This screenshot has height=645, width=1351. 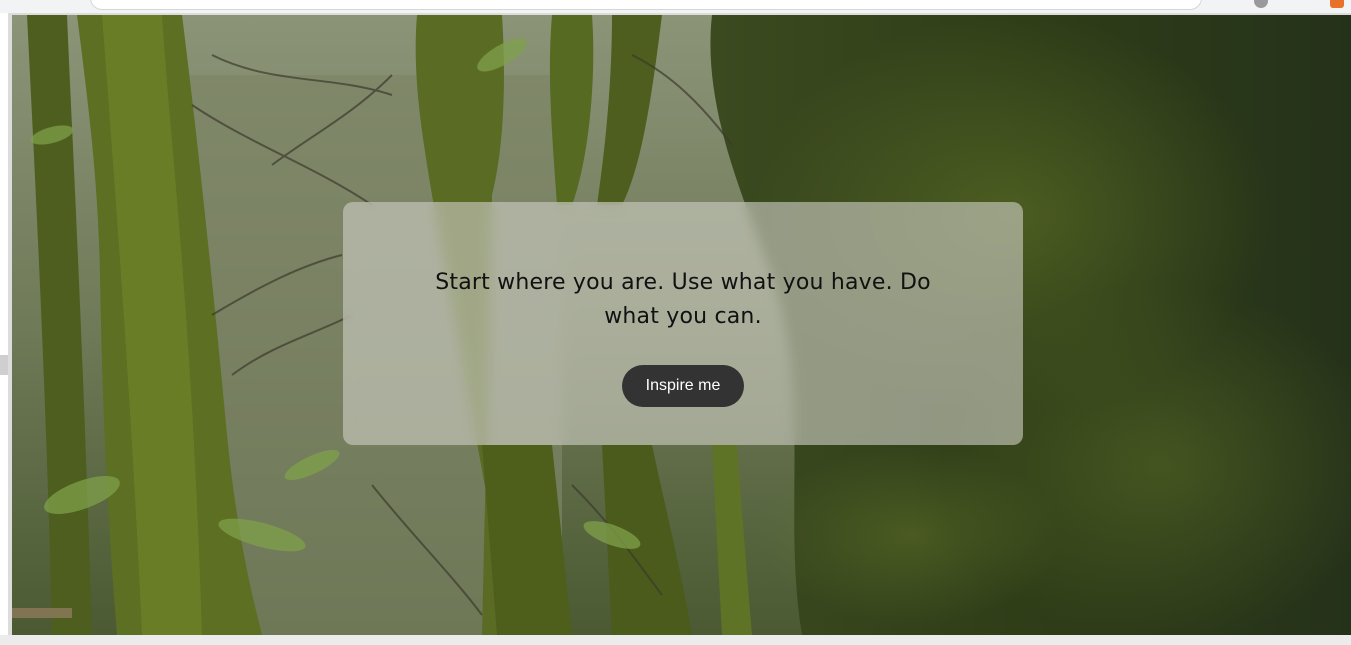 I want to click on browser-toolbar, so click(x=675, y=6).